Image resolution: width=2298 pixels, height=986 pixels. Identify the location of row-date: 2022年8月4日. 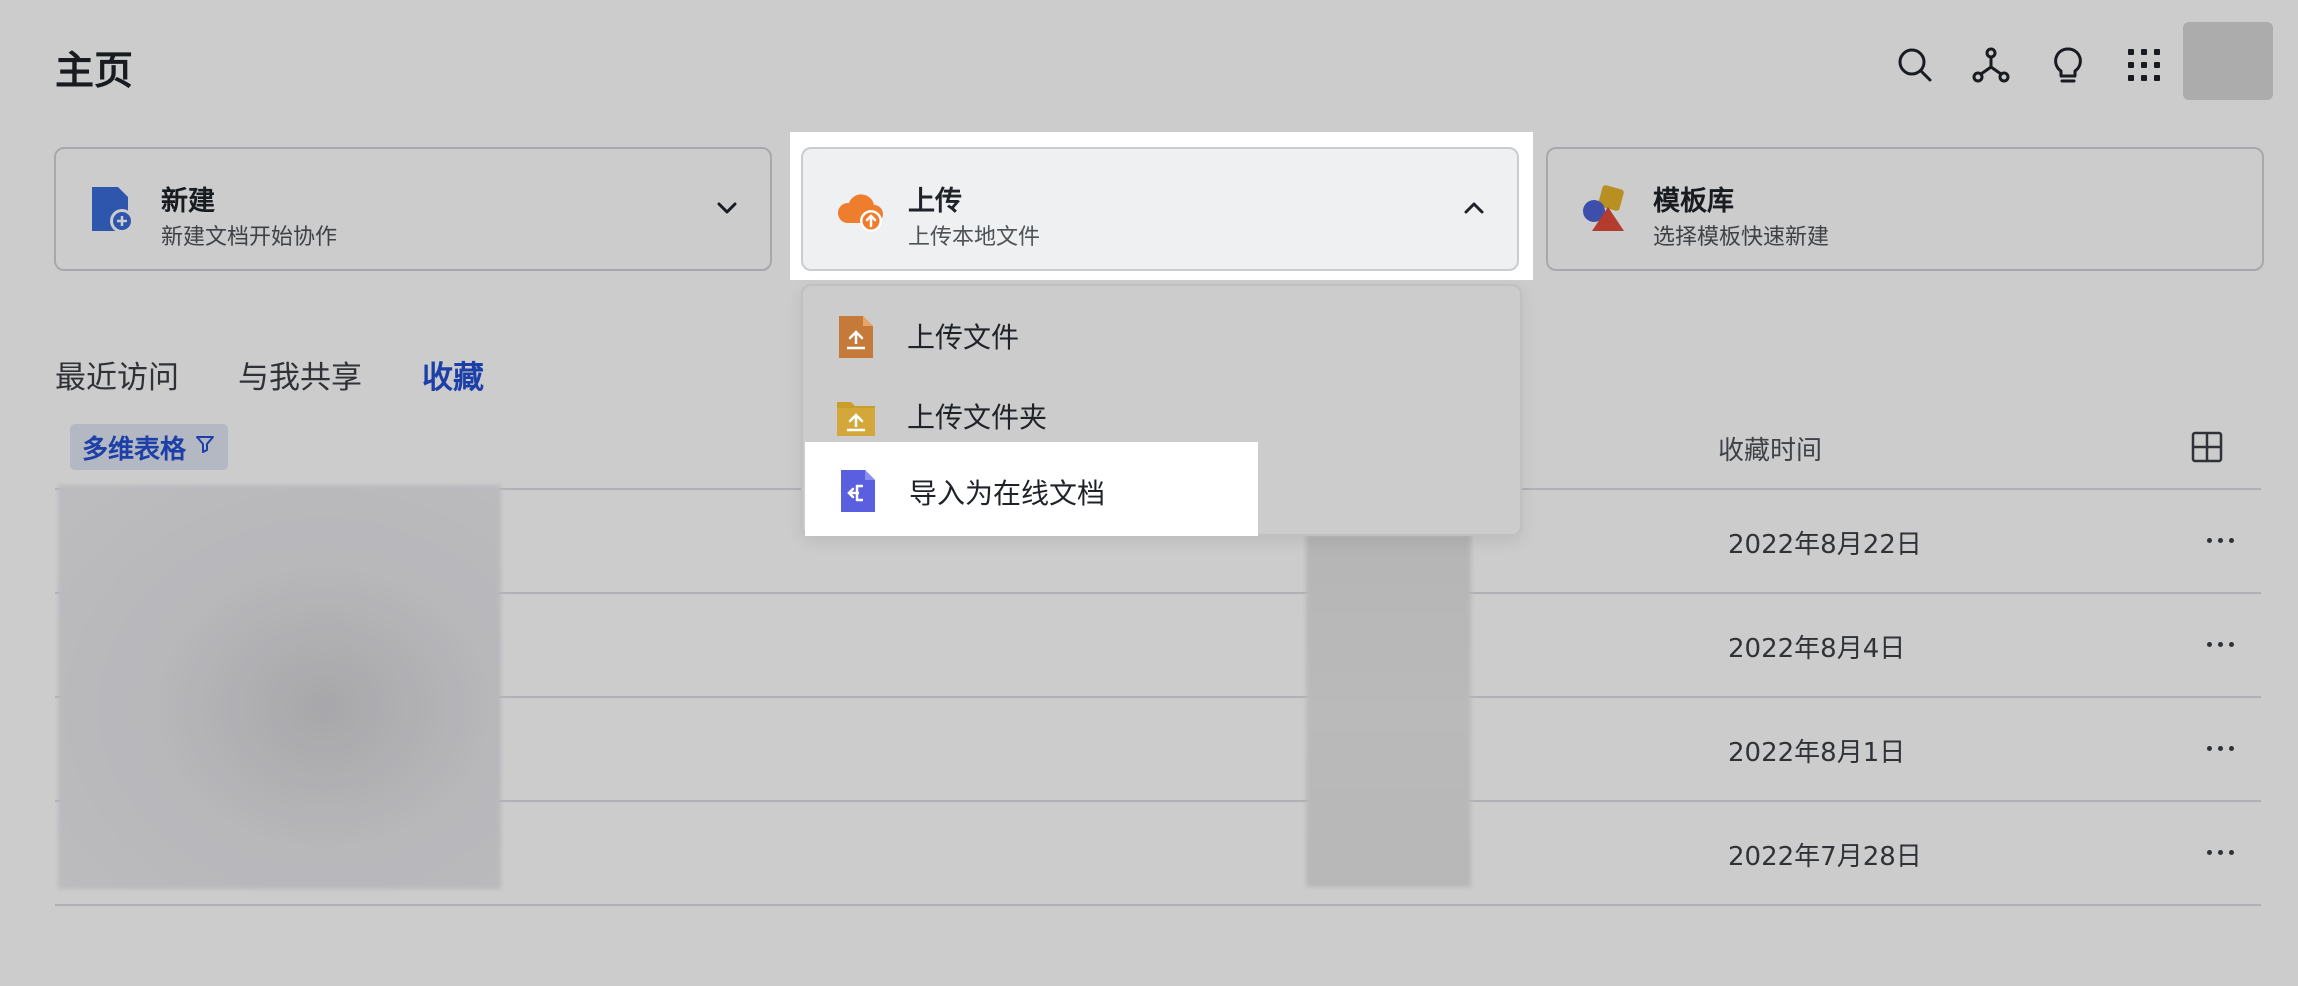
(1817, 649).